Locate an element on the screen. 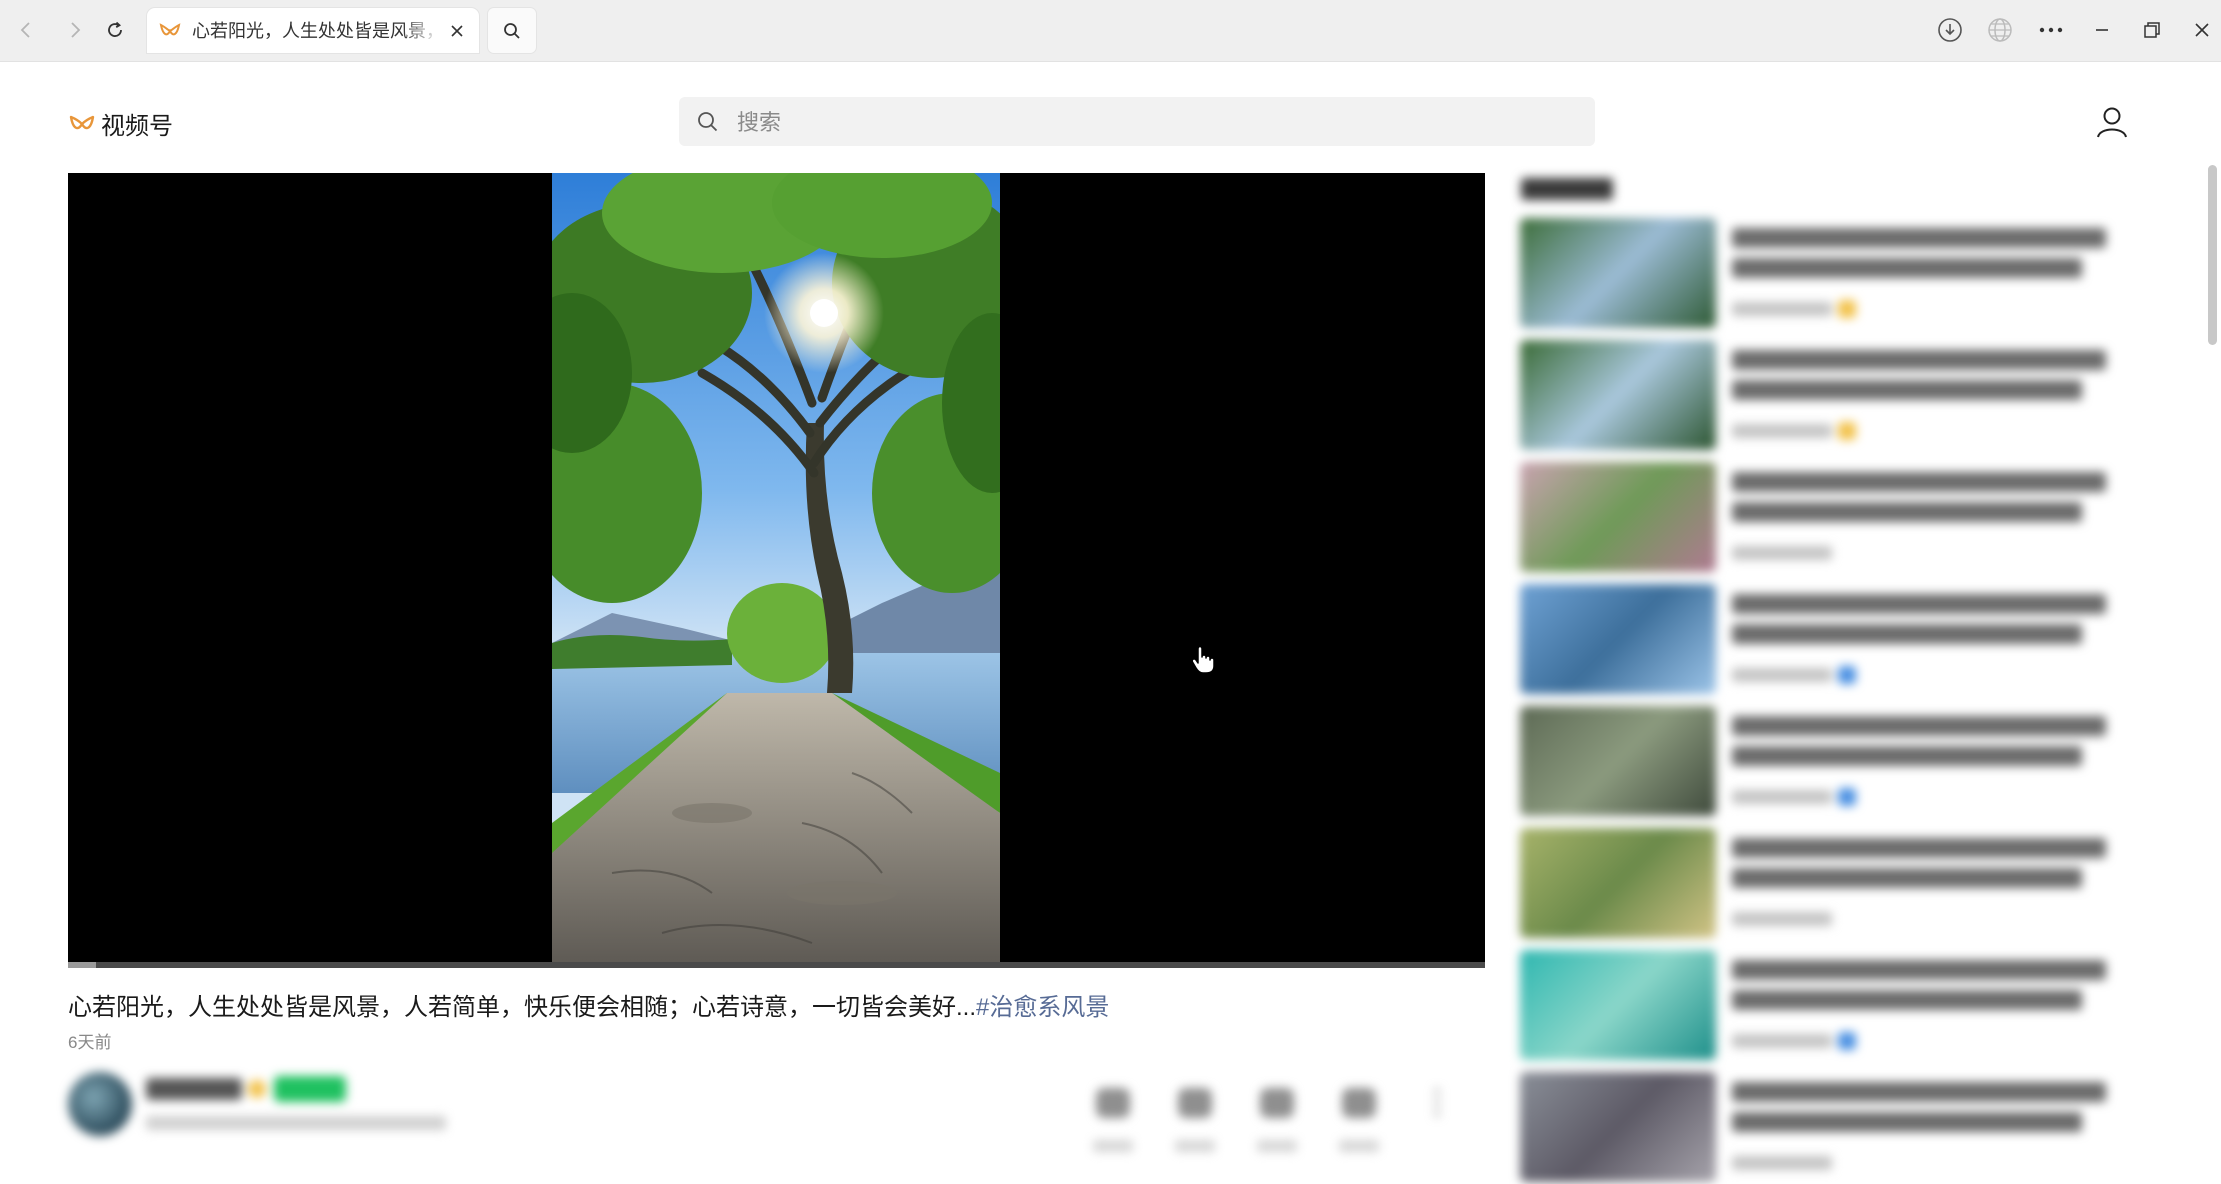 The width and height of the screenshot is (2221, 1184). like-button is located at coordinates (1113, 1116).